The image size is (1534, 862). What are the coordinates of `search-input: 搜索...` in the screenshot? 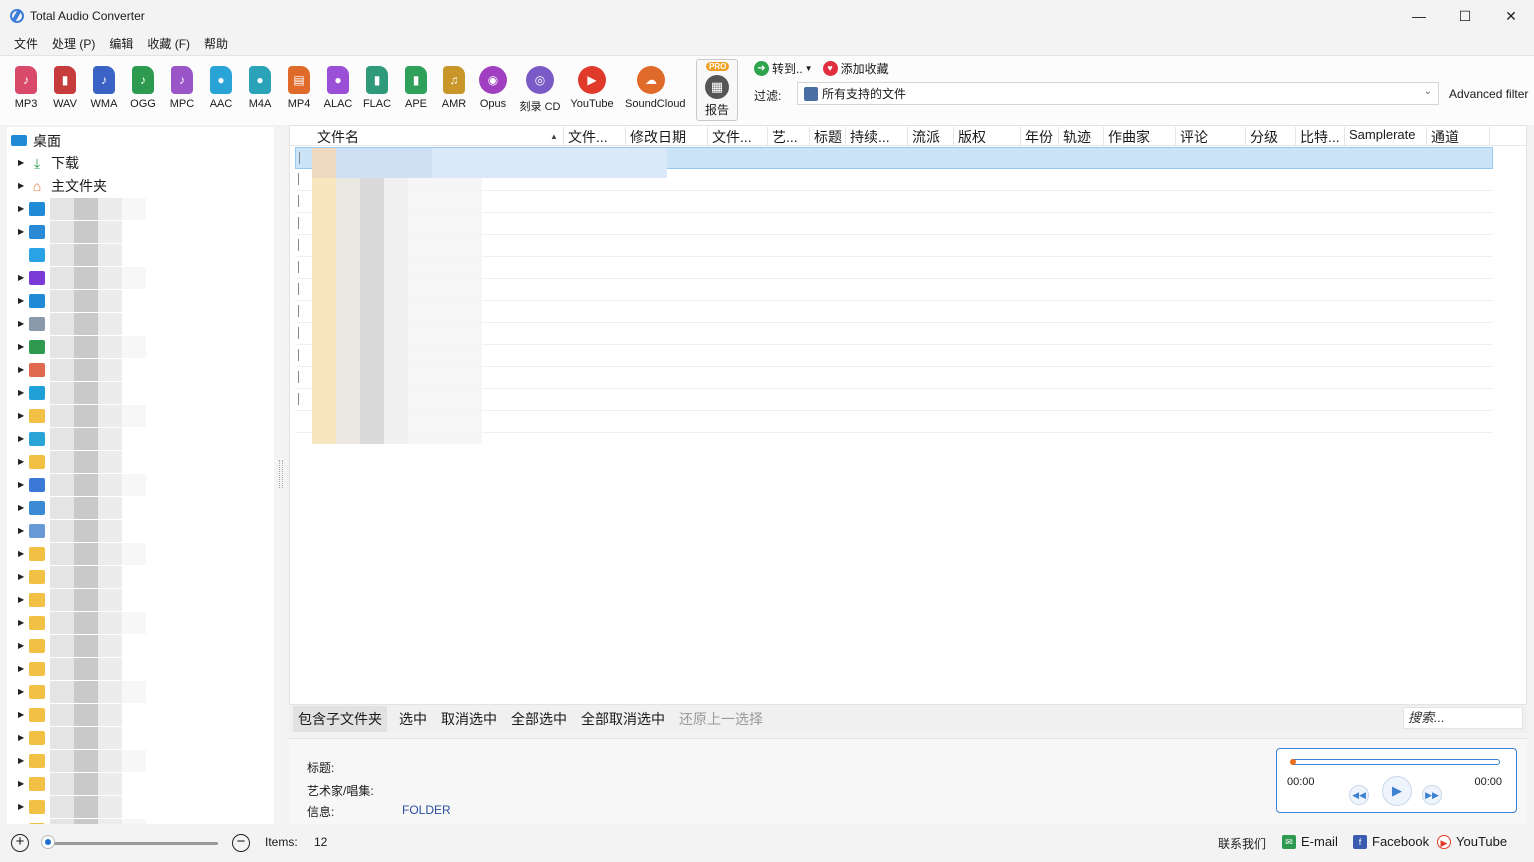 It's located at (1463, 718).